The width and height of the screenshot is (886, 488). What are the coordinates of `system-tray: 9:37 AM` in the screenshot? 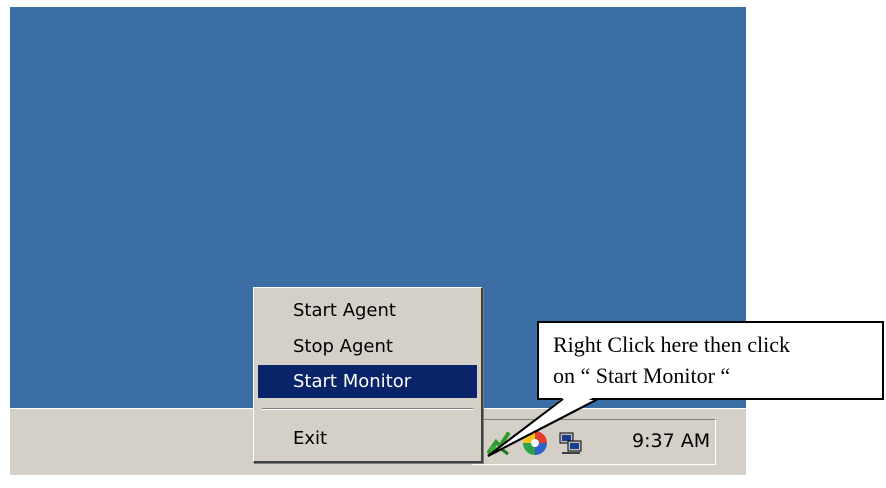 It's located at (593, 442).